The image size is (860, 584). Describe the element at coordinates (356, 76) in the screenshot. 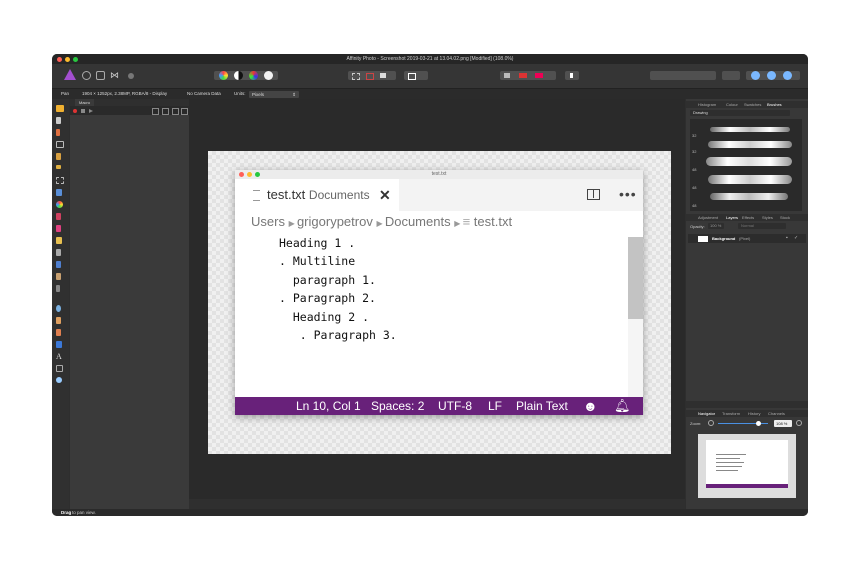

I see `select-all-icon` at that location.